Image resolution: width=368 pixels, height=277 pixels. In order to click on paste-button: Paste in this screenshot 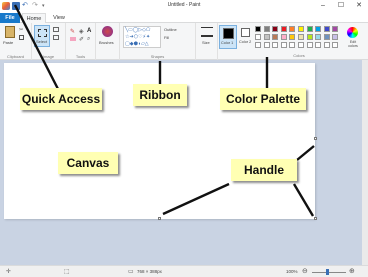, I will do `click(8, 42)`.